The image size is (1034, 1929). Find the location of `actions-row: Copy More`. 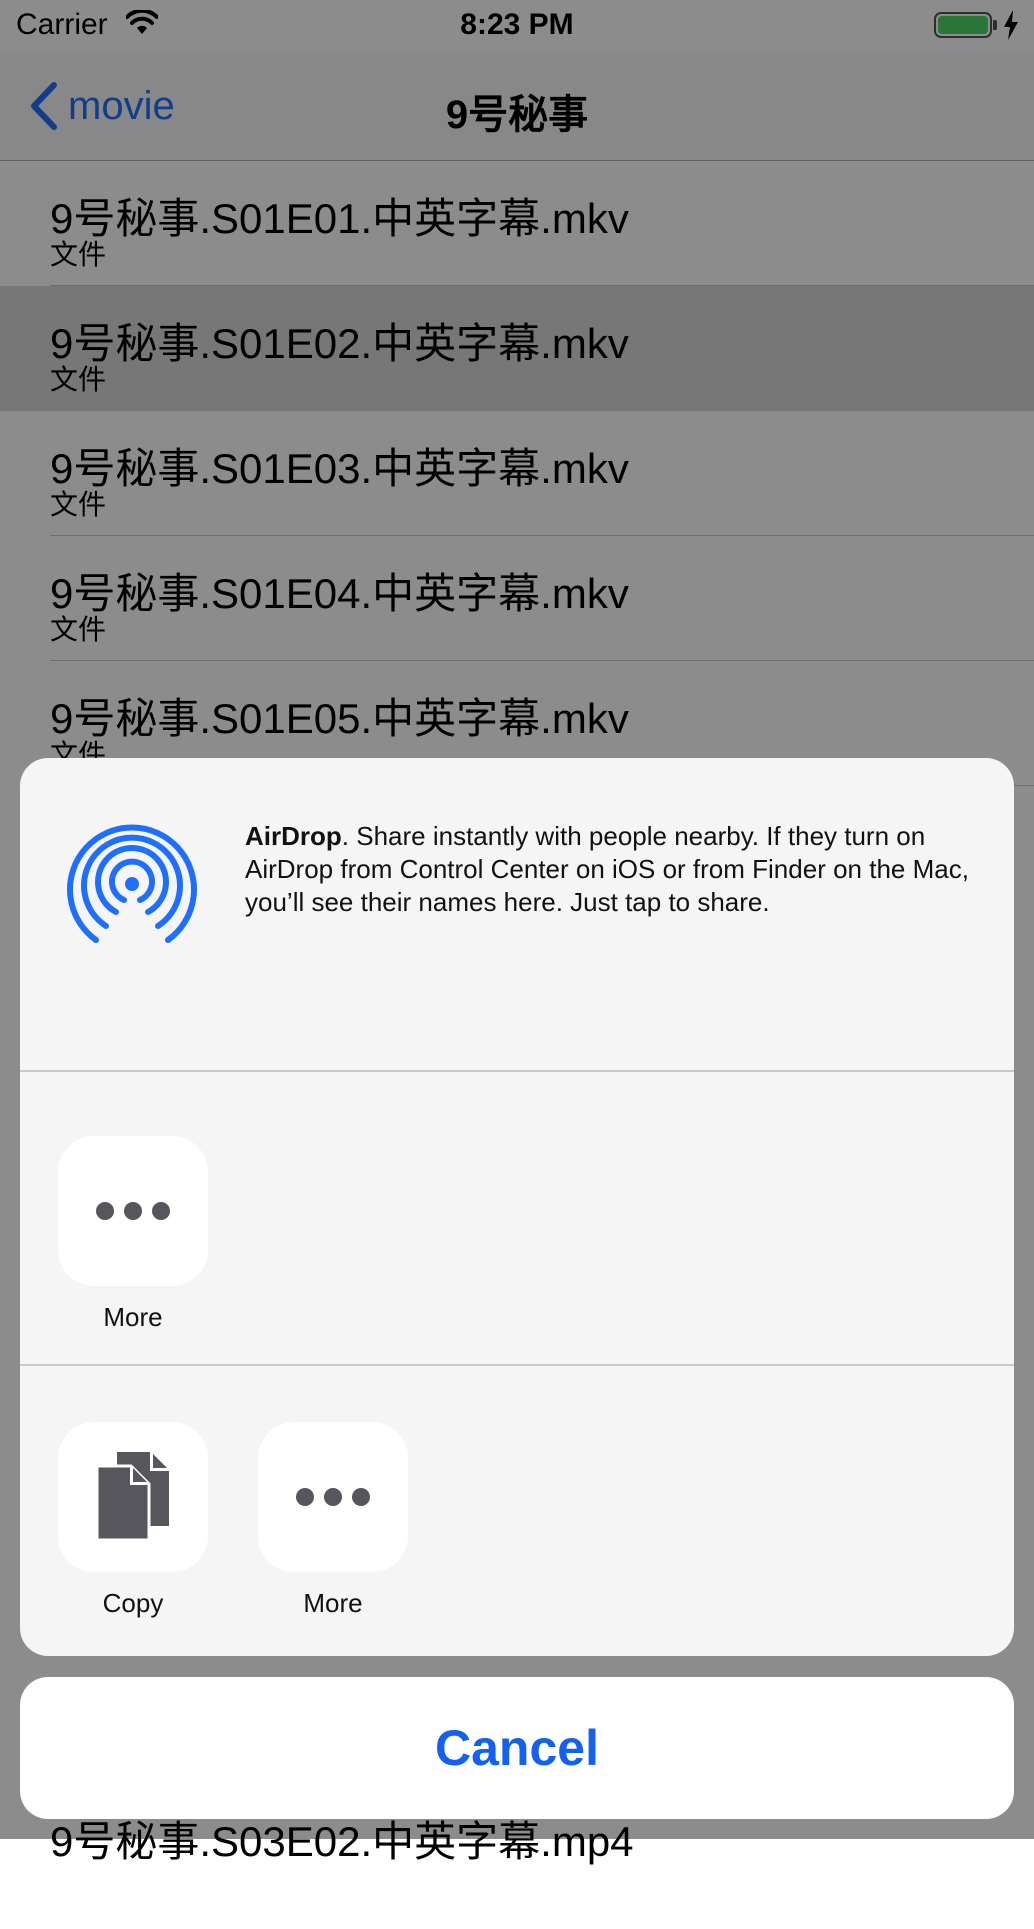

actions-row: Copy More is located at coordinates (517, 1511).